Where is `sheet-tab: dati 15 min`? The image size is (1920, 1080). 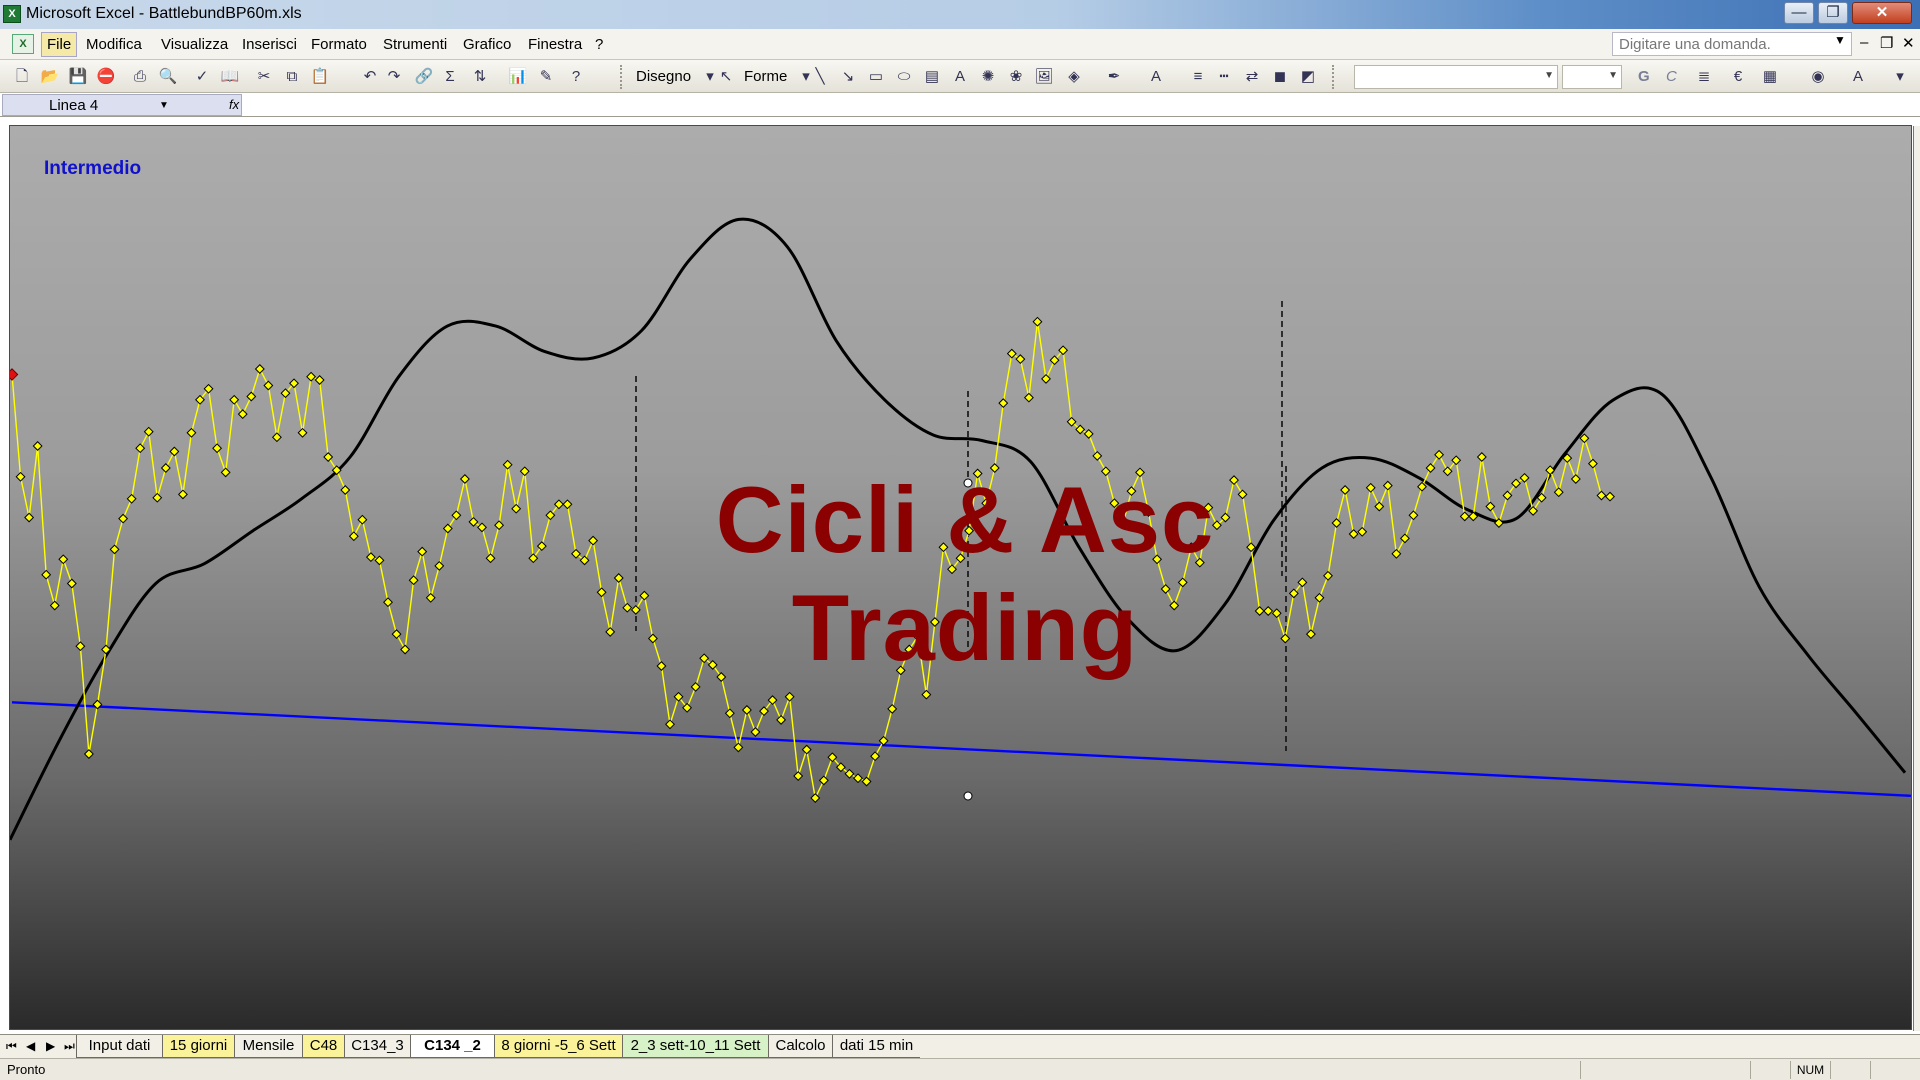 sheet-tab: dati 15 min is located at coordinates (876, 1046).